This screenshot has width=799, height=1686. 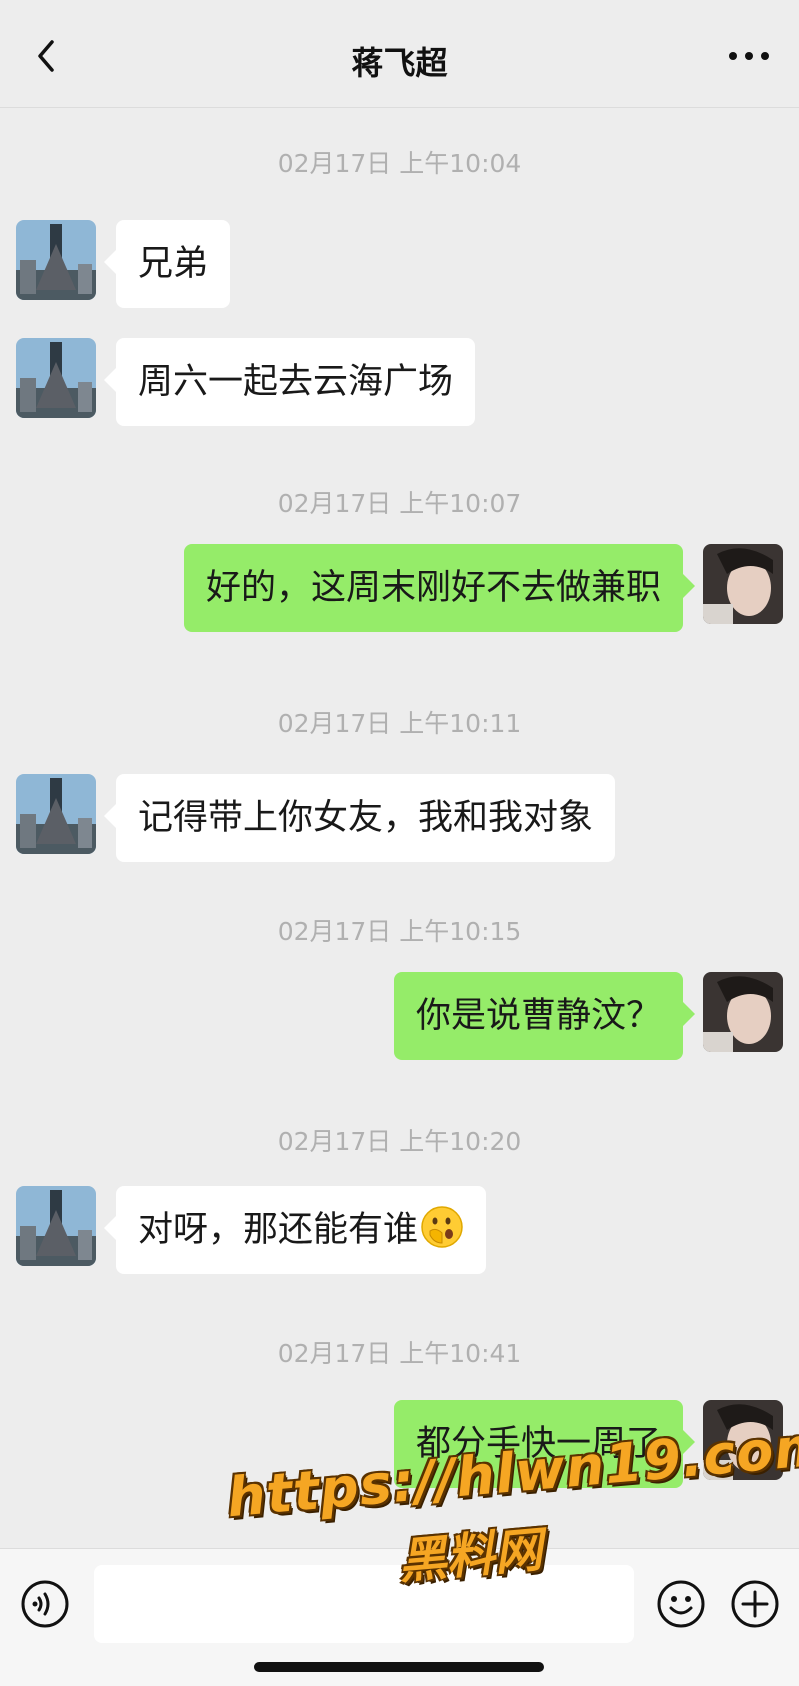 I want to click on chat-title: 蒋飞超, so click(x=399, y=63).